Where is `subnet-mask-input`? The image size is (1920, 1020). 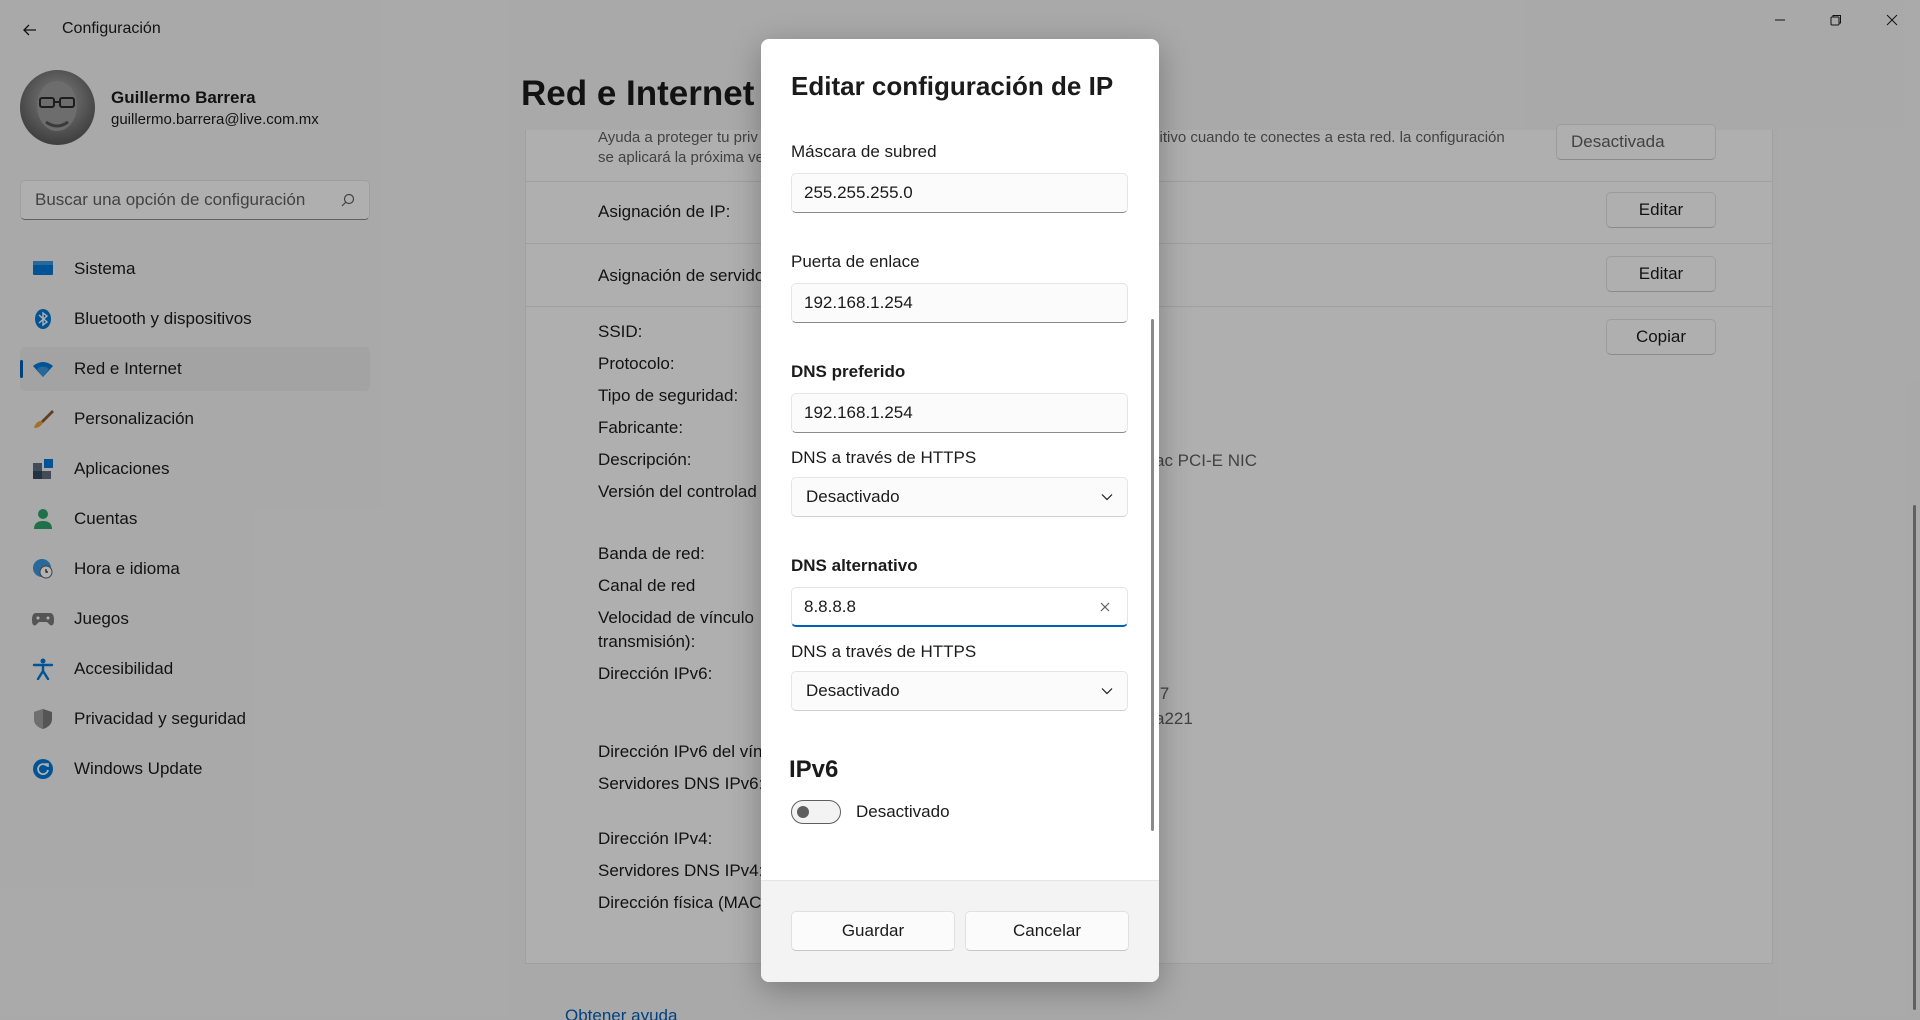 subnet-mask-input is located at coordinates (959, 193).